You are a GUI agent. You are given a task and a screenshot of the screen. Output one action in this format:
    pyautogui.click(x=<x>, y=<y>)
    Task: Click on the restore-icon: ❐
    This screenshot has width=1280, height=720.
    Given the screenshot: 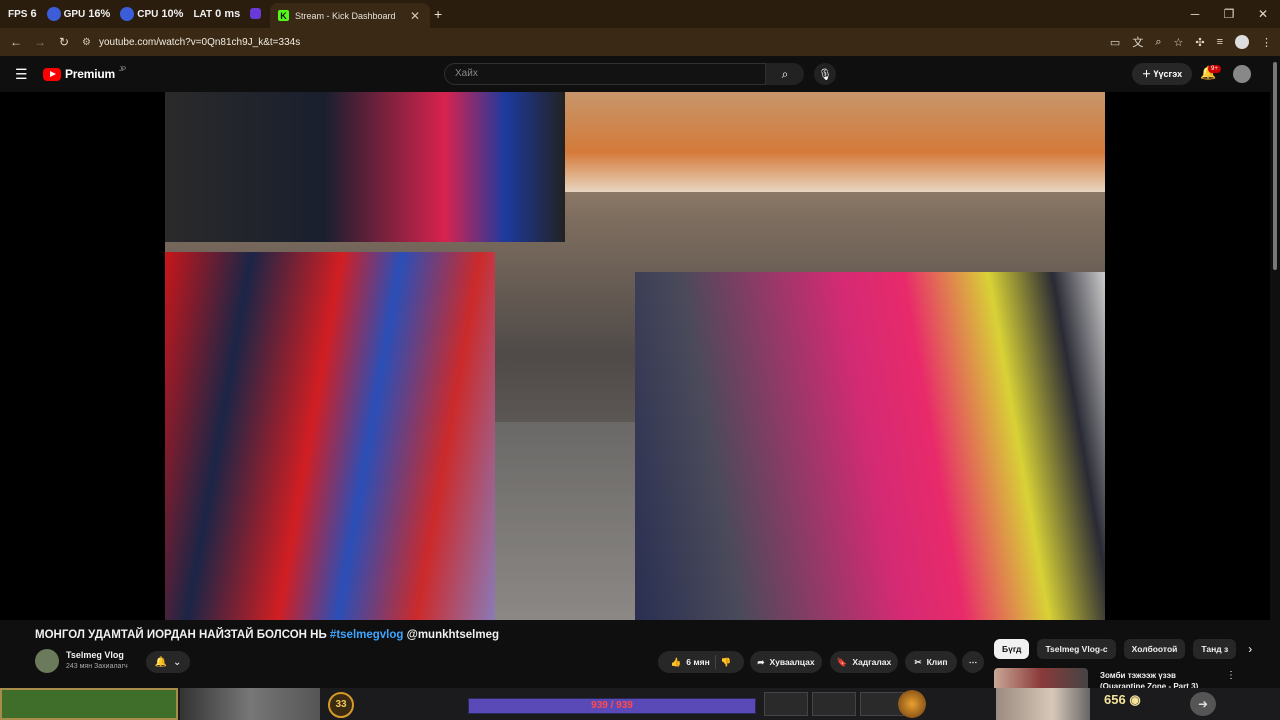 What is the action you would take?
    pyautogui.click(x=1229, y=14)
    